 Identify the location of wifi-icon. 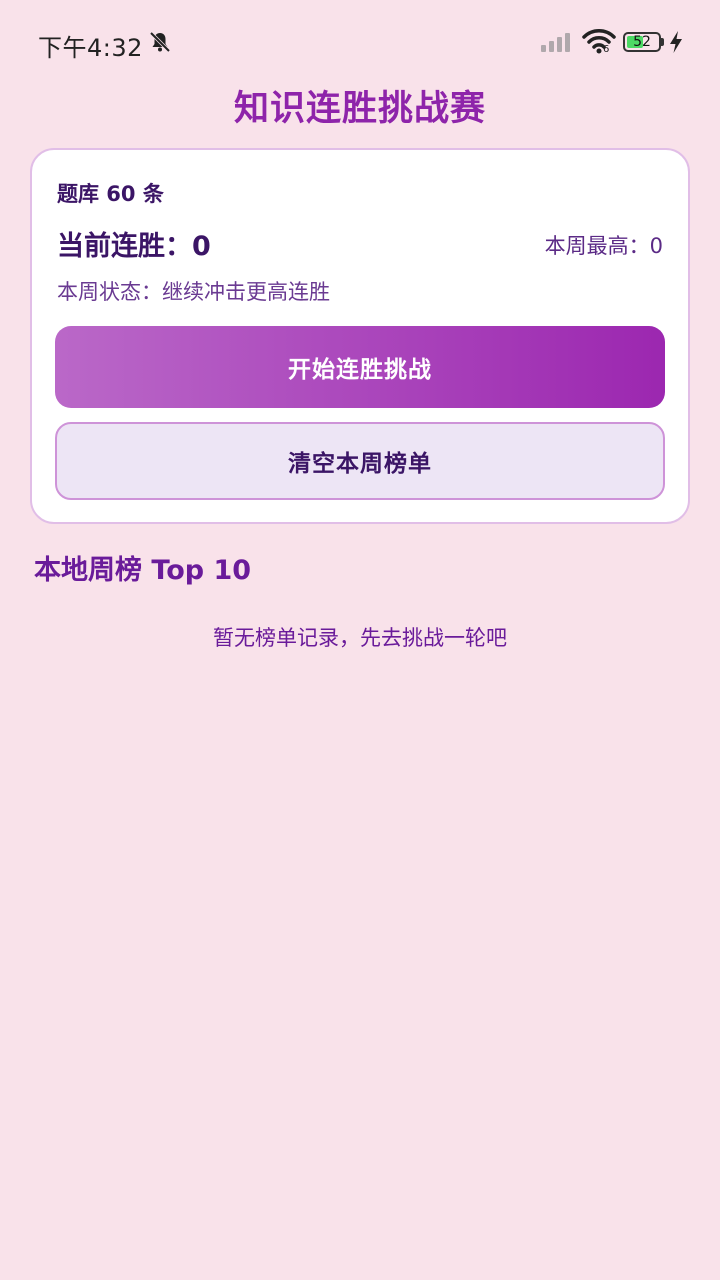
(599, 41).